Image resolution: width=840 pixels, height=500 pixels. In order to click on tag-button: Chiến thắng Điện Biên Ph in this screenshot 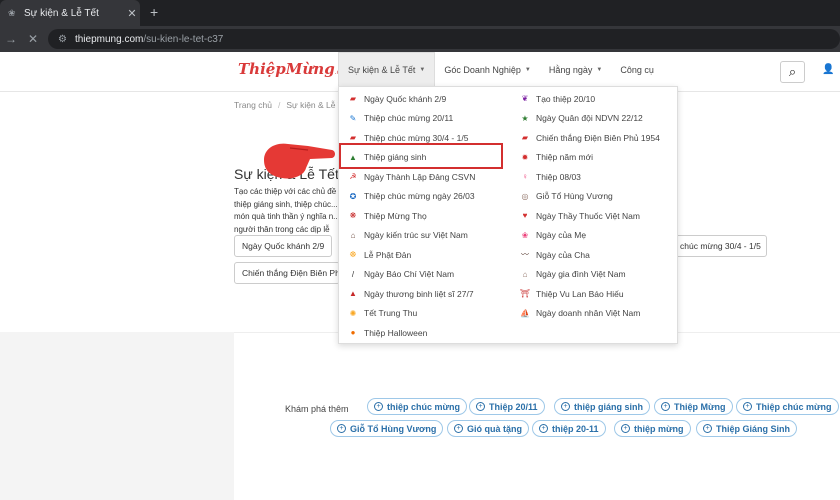, I will do `click(287, 273)`.